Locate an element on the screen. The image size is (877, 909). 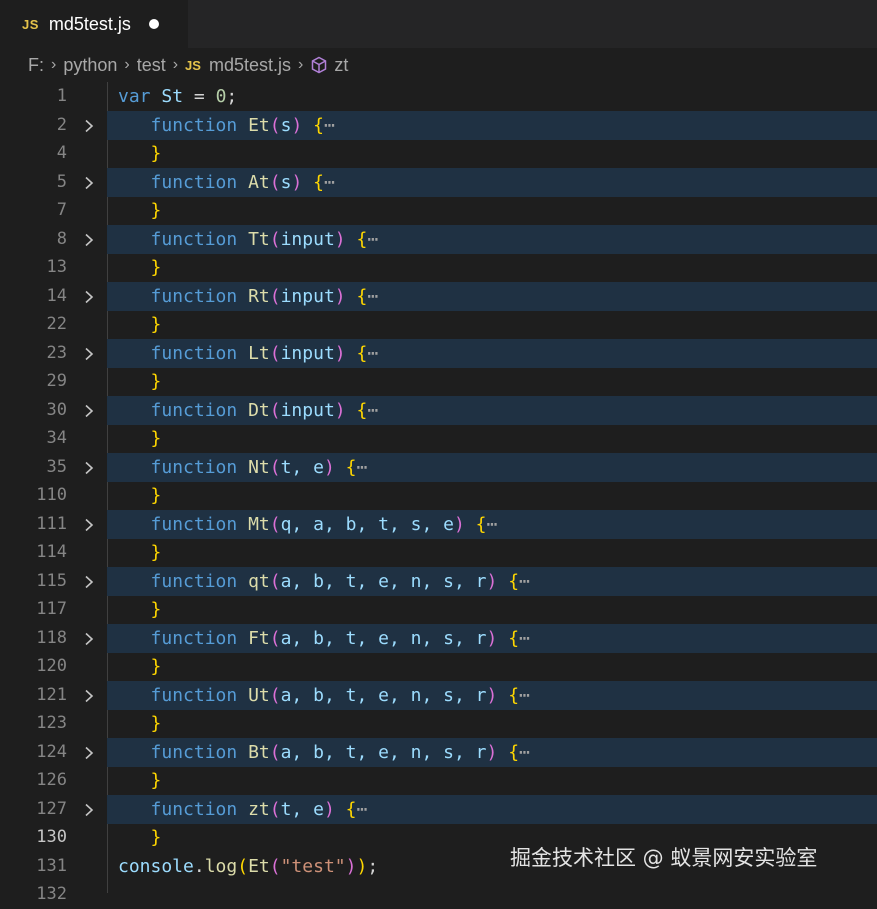
code-line: 23 function Lt(input) {⋯ is located at coordinates (438, 353).